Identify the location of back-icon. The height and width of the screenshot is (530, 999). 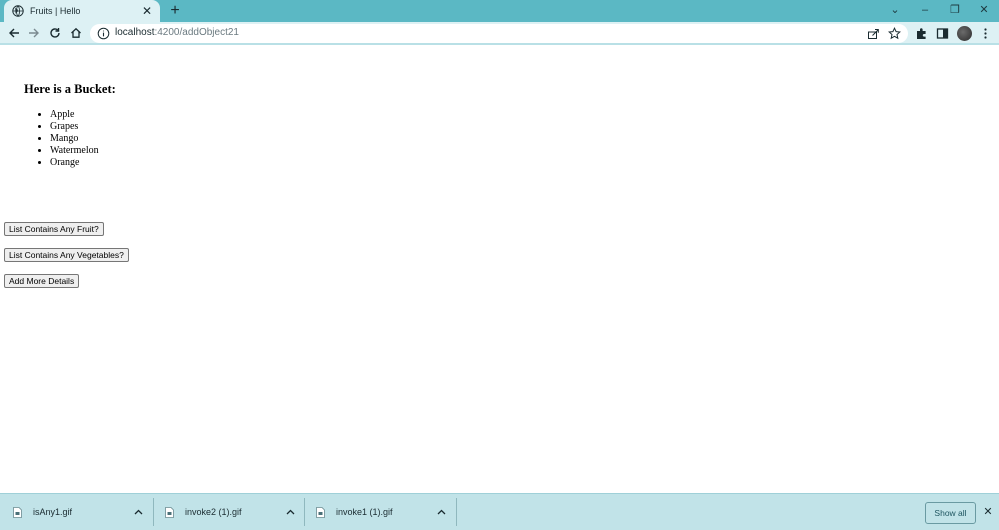
(14, 33).